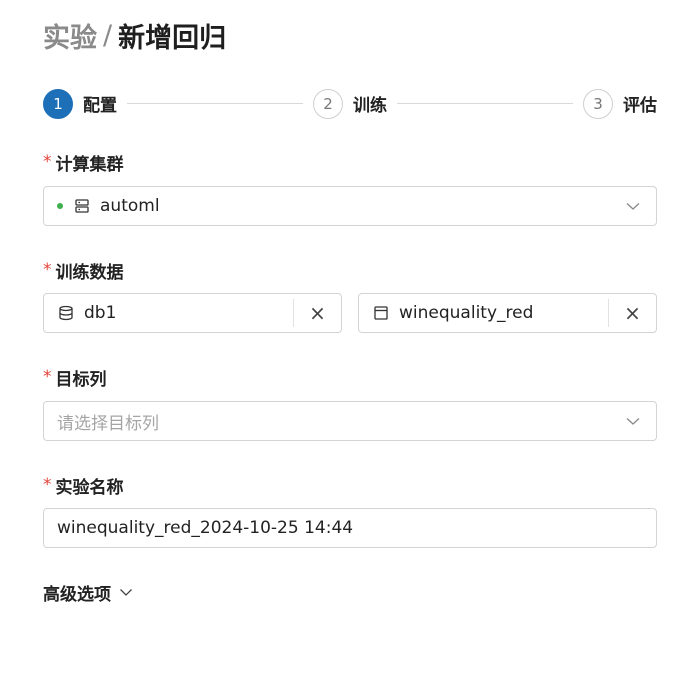 The image size is (695, 683). What do you see at coordinates (130, 206) in the screenshot?
I see `cluster-value: automl` at bounding box center [130, 206].